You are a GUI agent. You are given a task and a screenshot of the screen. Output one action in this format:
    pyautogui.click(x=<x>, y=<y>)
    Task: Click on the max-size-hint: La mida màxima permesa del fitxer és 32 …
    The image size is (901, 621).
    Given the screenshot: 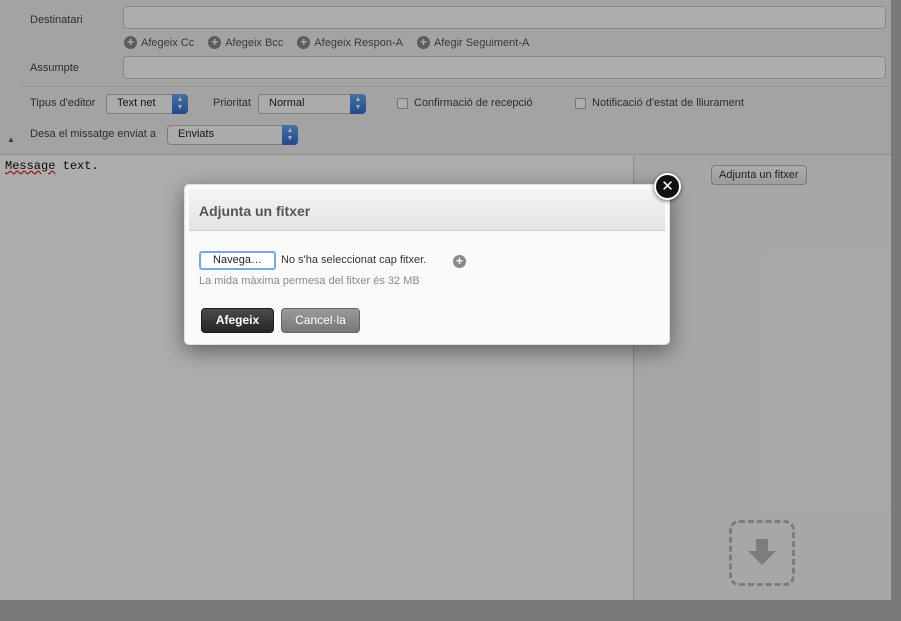 What is the action you would take?
    pyautogui.click(x=309, y=281)
    